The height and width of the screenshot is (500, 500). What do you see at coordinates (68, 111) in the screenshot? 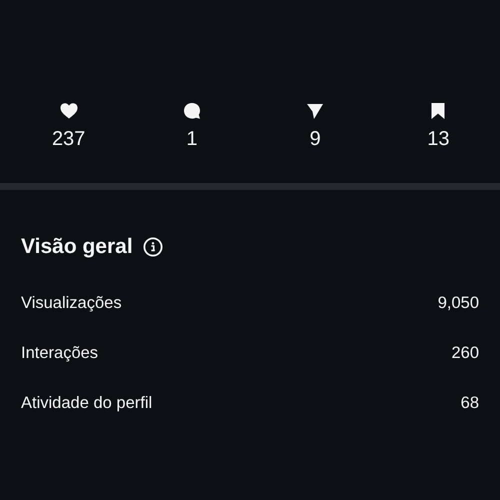
I see `heart-icon` at bounding box center [68, 111].